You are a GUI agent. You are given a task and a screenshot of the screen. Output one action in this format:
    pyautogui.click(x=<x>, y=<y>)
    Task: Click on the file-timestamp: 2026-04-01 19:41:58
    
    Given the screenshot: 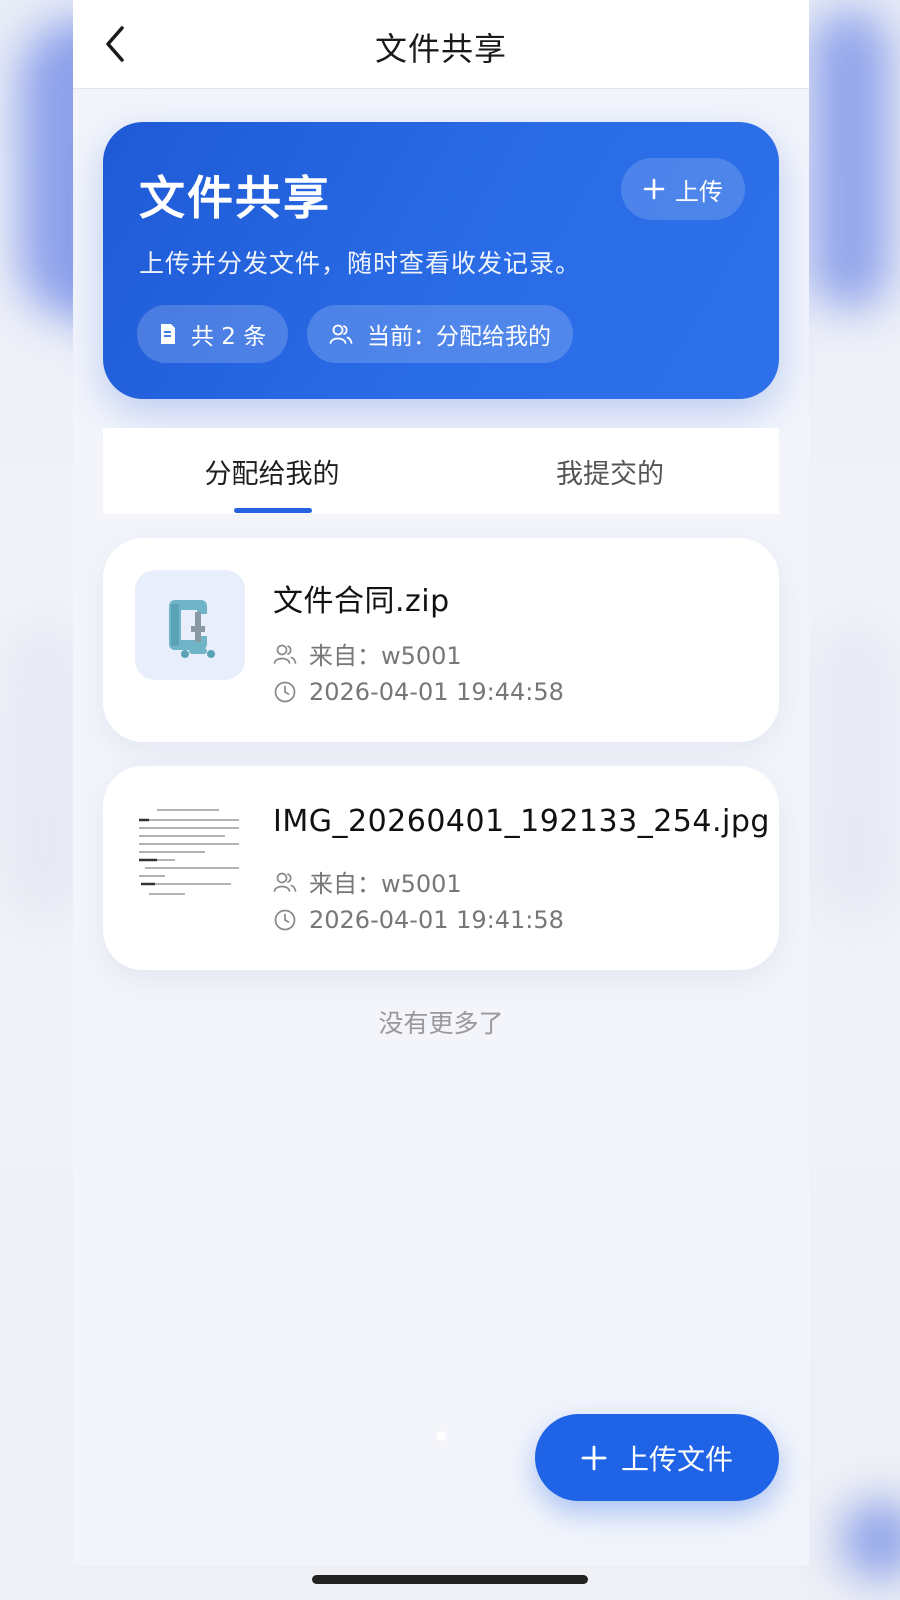 What is the action you would take?
    pyautogui.click(x=418, y=920)
    